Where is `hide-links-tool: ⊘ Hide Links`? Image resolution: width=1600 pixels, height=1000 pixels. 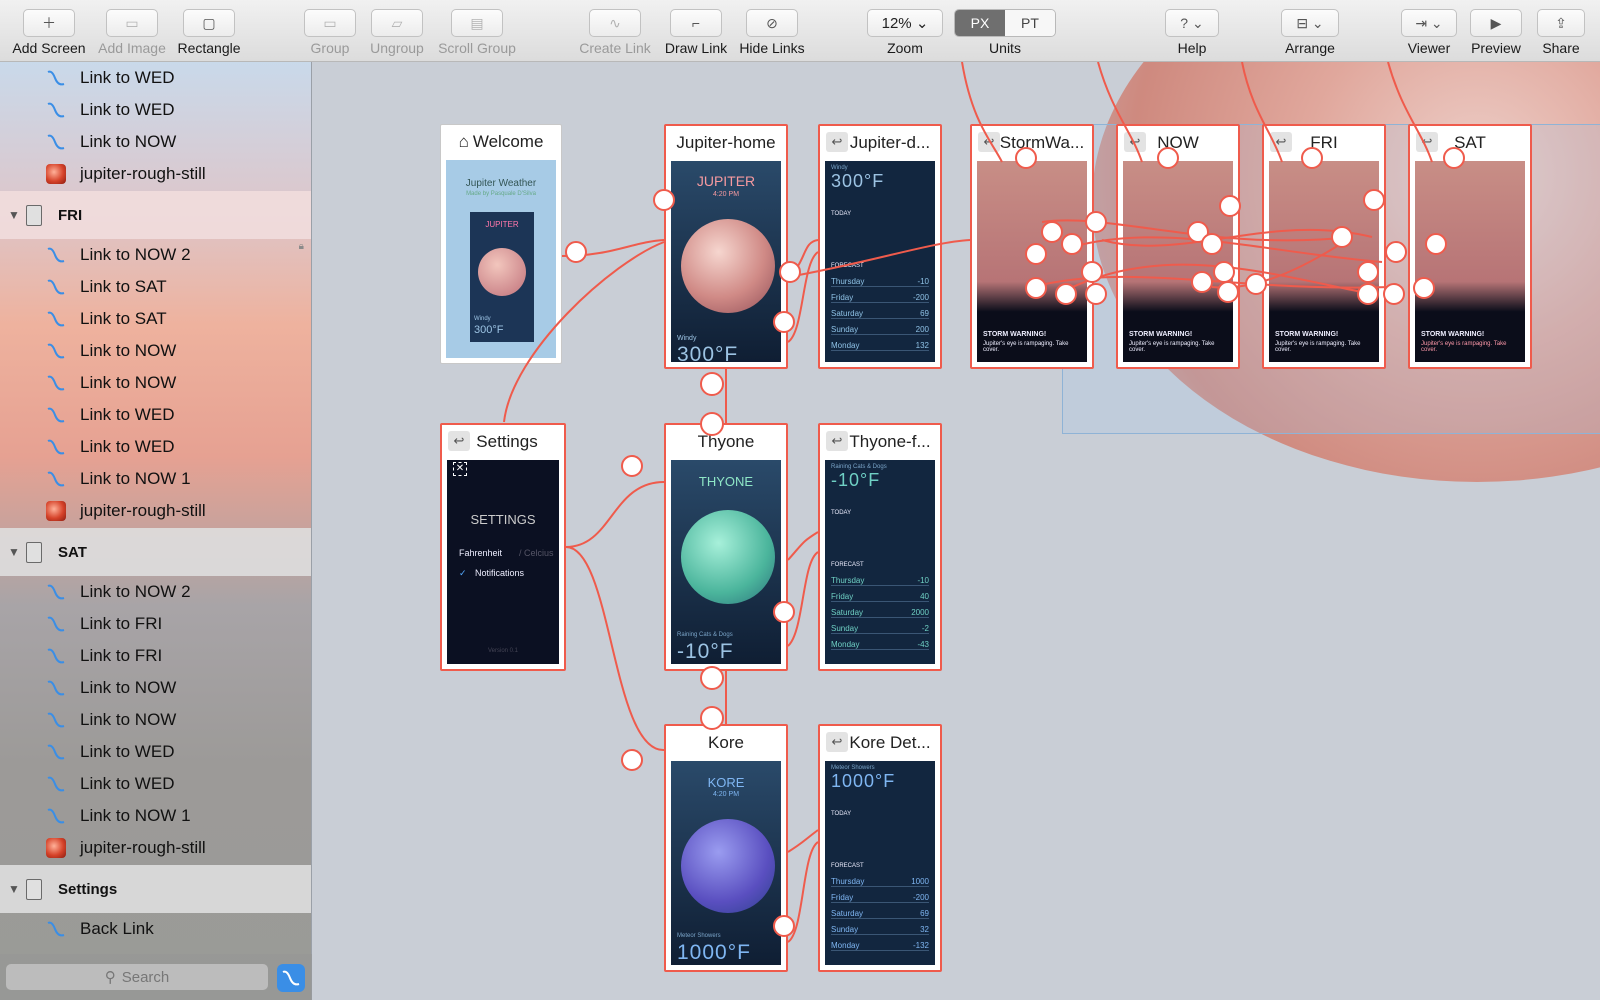
hide-links-tool: ⊘ Hide Links is located at coordinates (772, 31).